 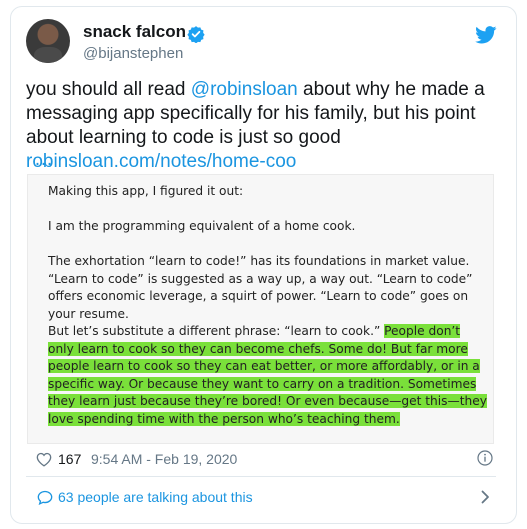 What do you see at coordinates (70, 459) in the screenshot?
I see `like-count: 167` at bounding box center [70, 459].